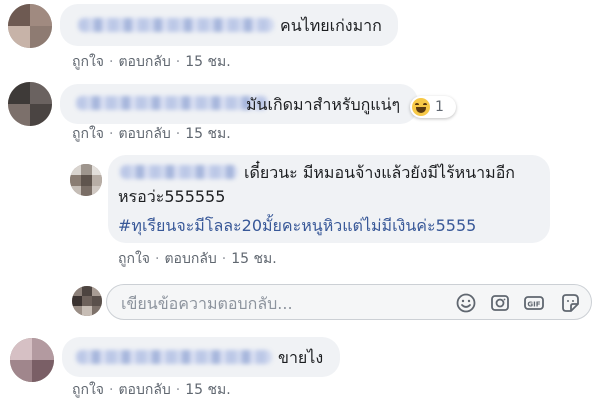 This screenshot has height=410, width=600. I want to click on comment-text-line-1: เดี๋ยวนะ มีหมอนจ้างแล้วยังมีไร้หนามอีก, so click(379, 172).